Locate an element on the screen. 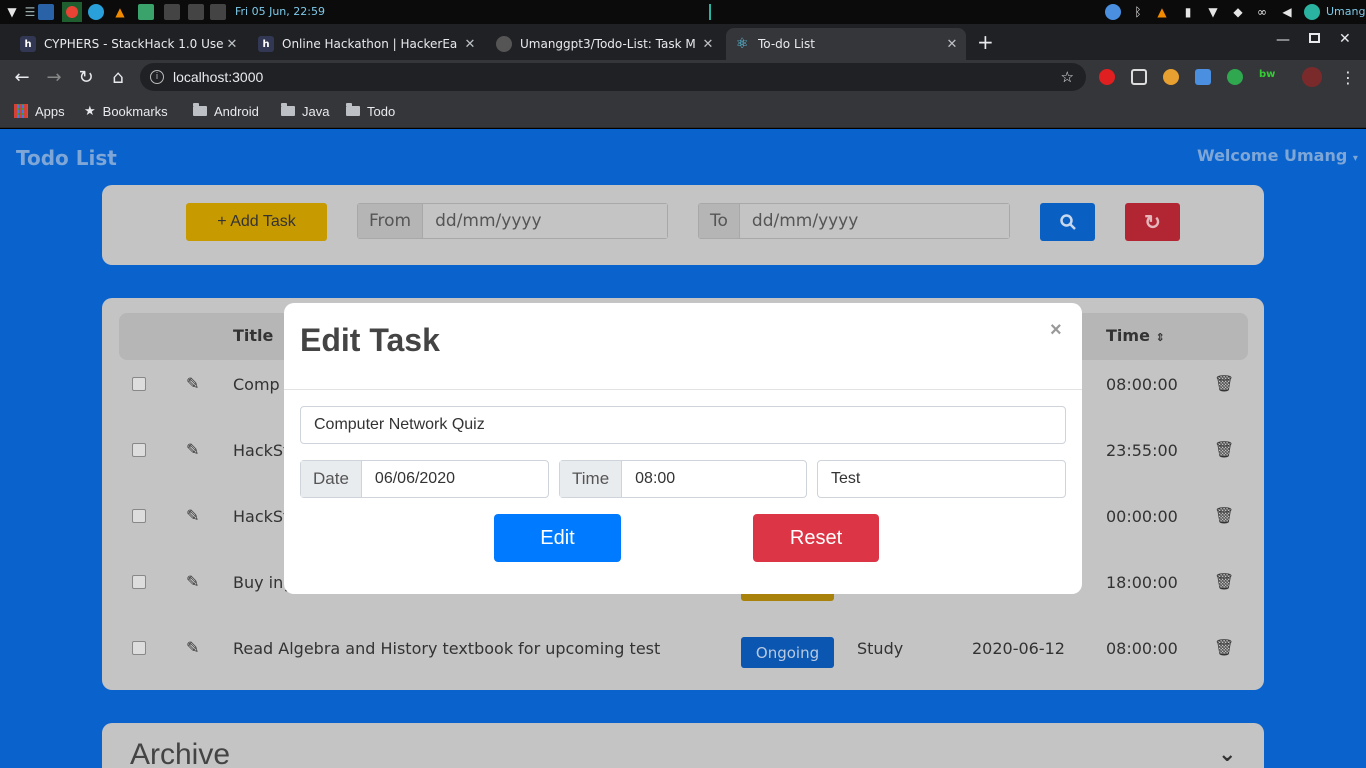 This screenshot has height=768, width=1366. bookmark-label: Bookmarks is located at coordinates (135, 111).